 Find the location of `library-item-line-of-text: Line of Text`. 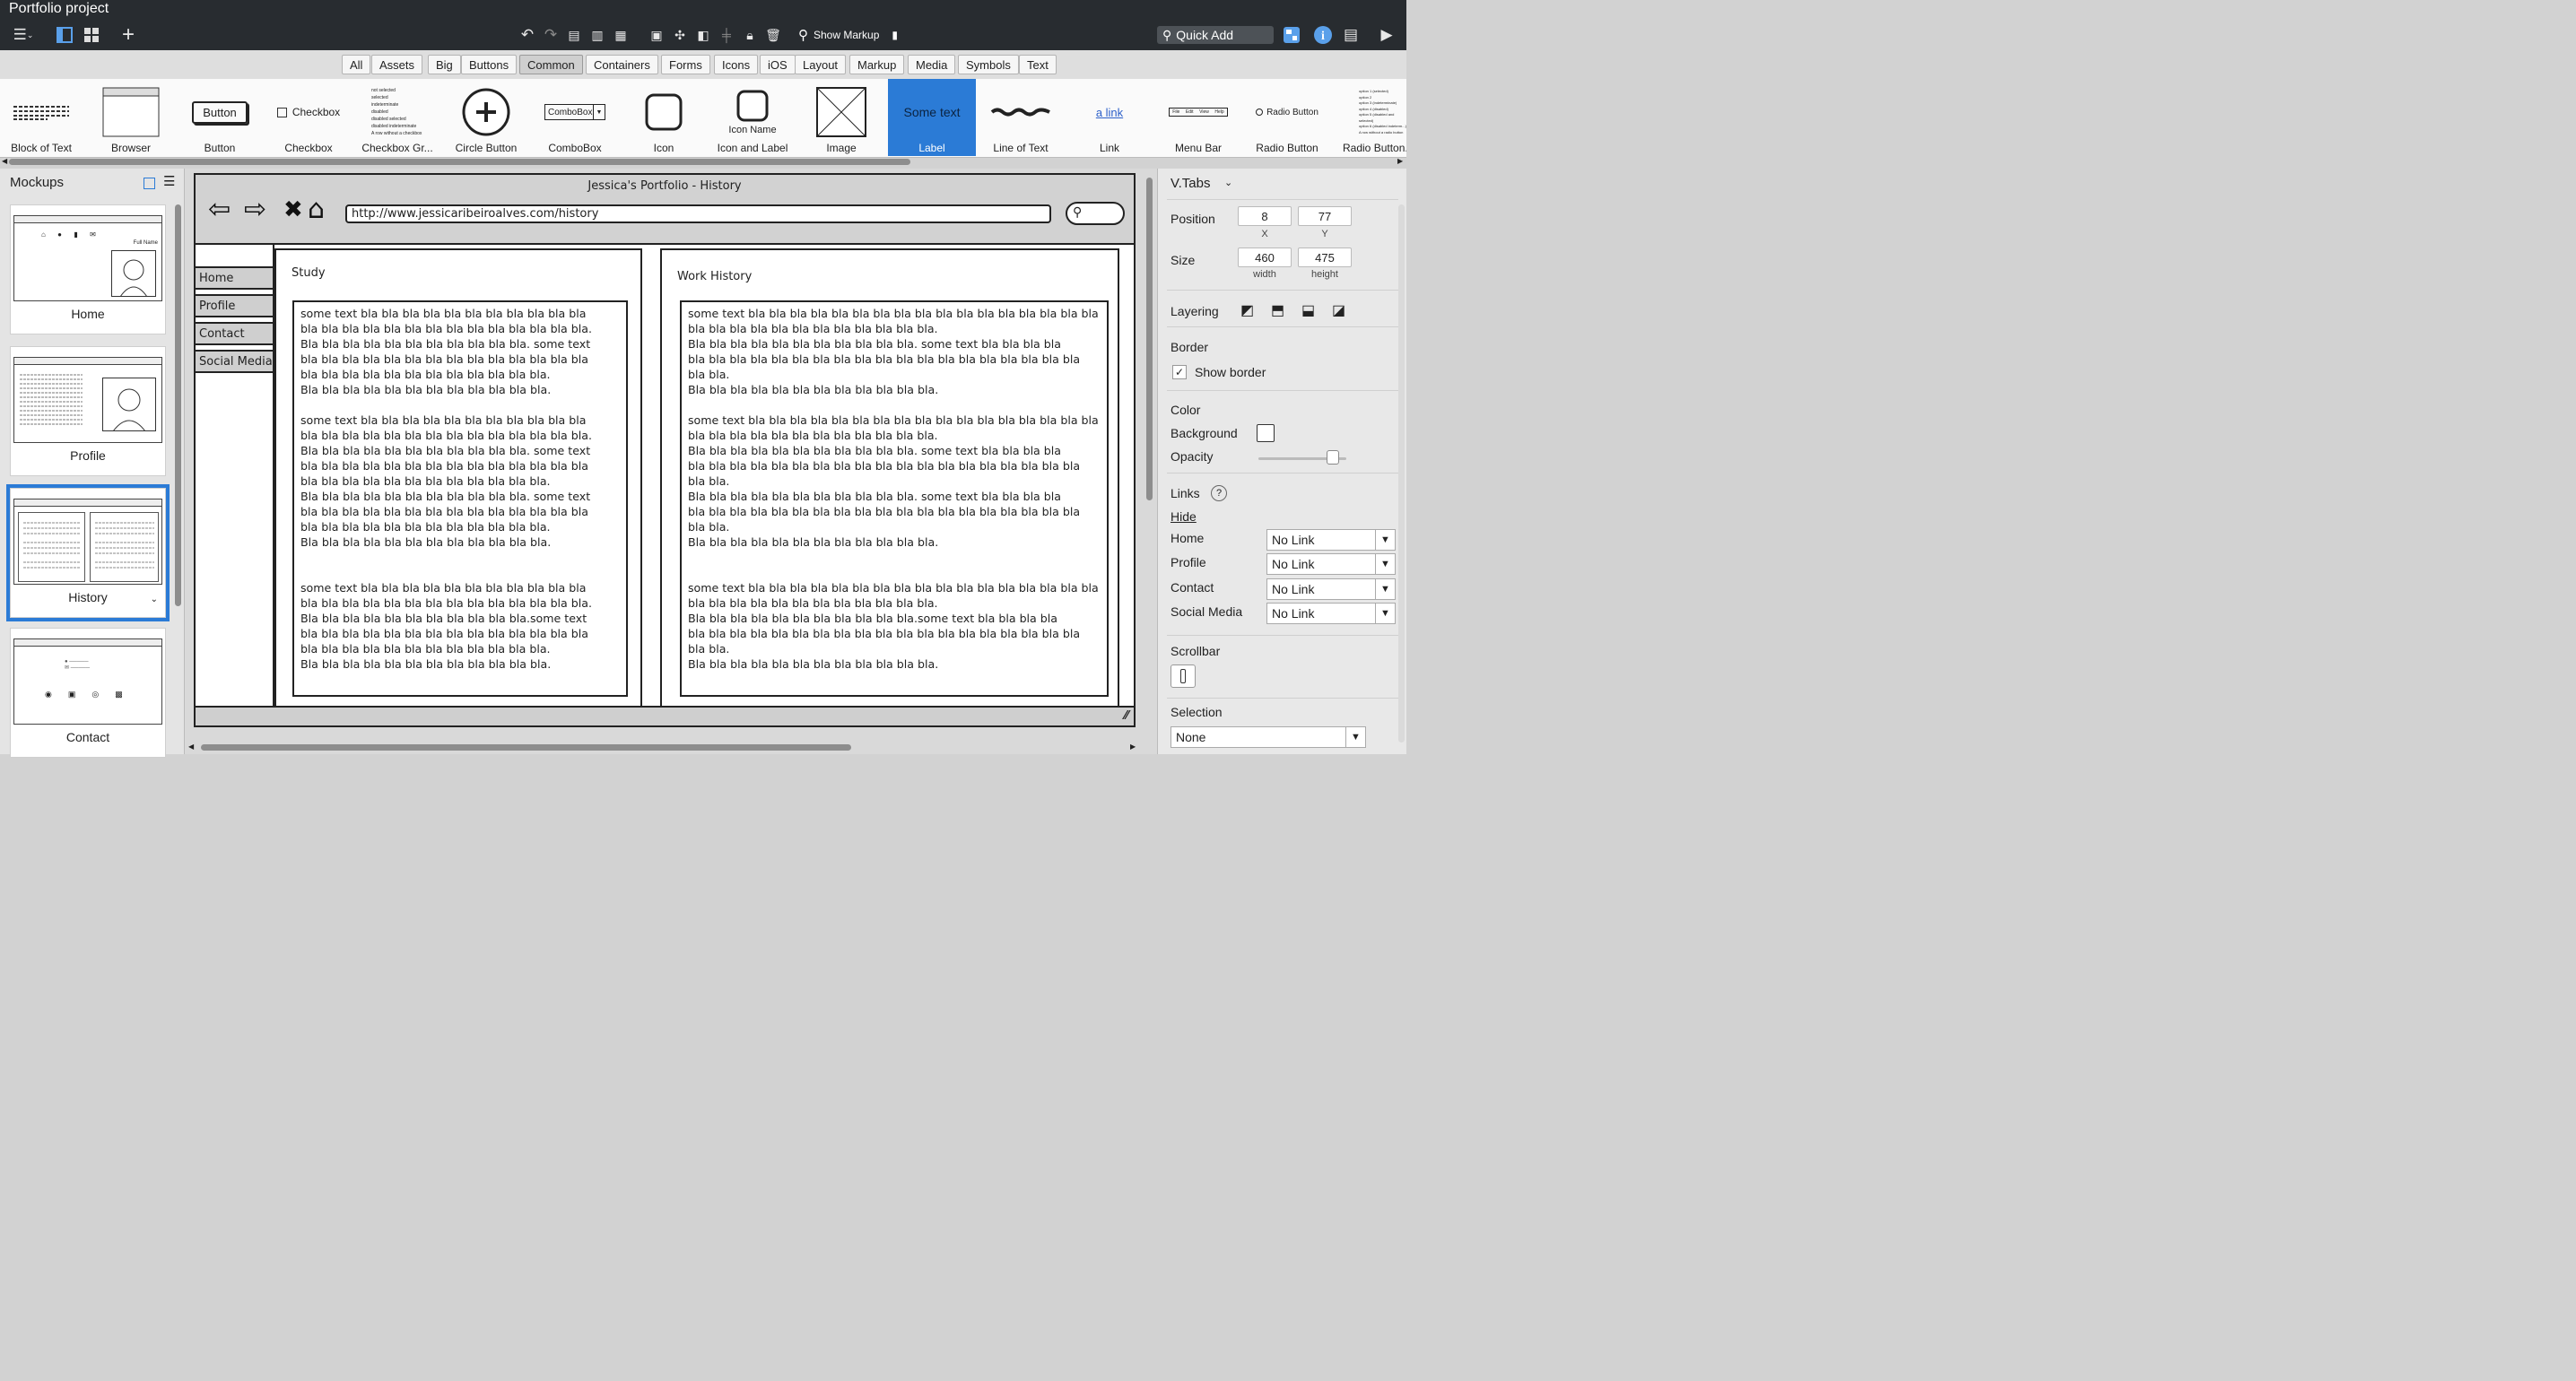

library-item-line-of-text: Line of Text is located at coordinates (1021, 117).